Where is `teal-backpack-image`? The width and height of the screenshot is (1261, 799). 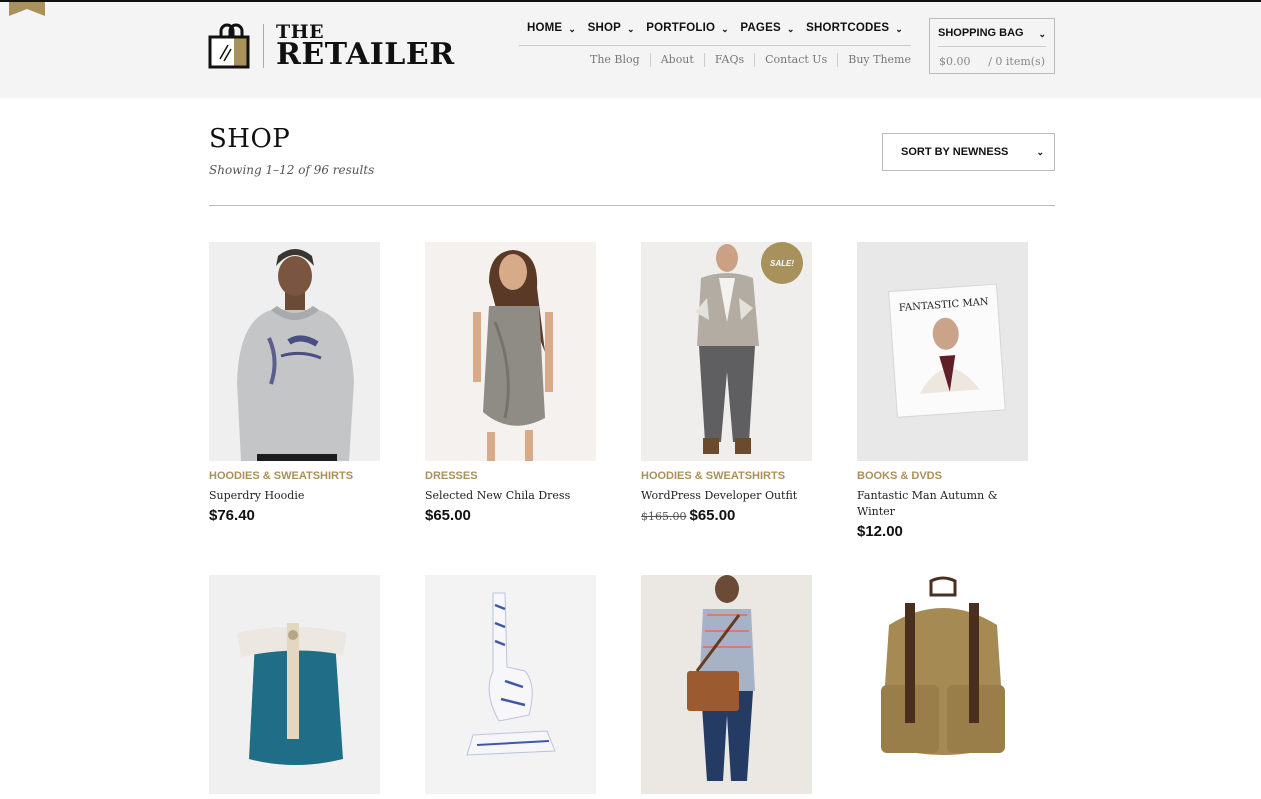 teal-backpack-image is located at coordinates (294, 684).